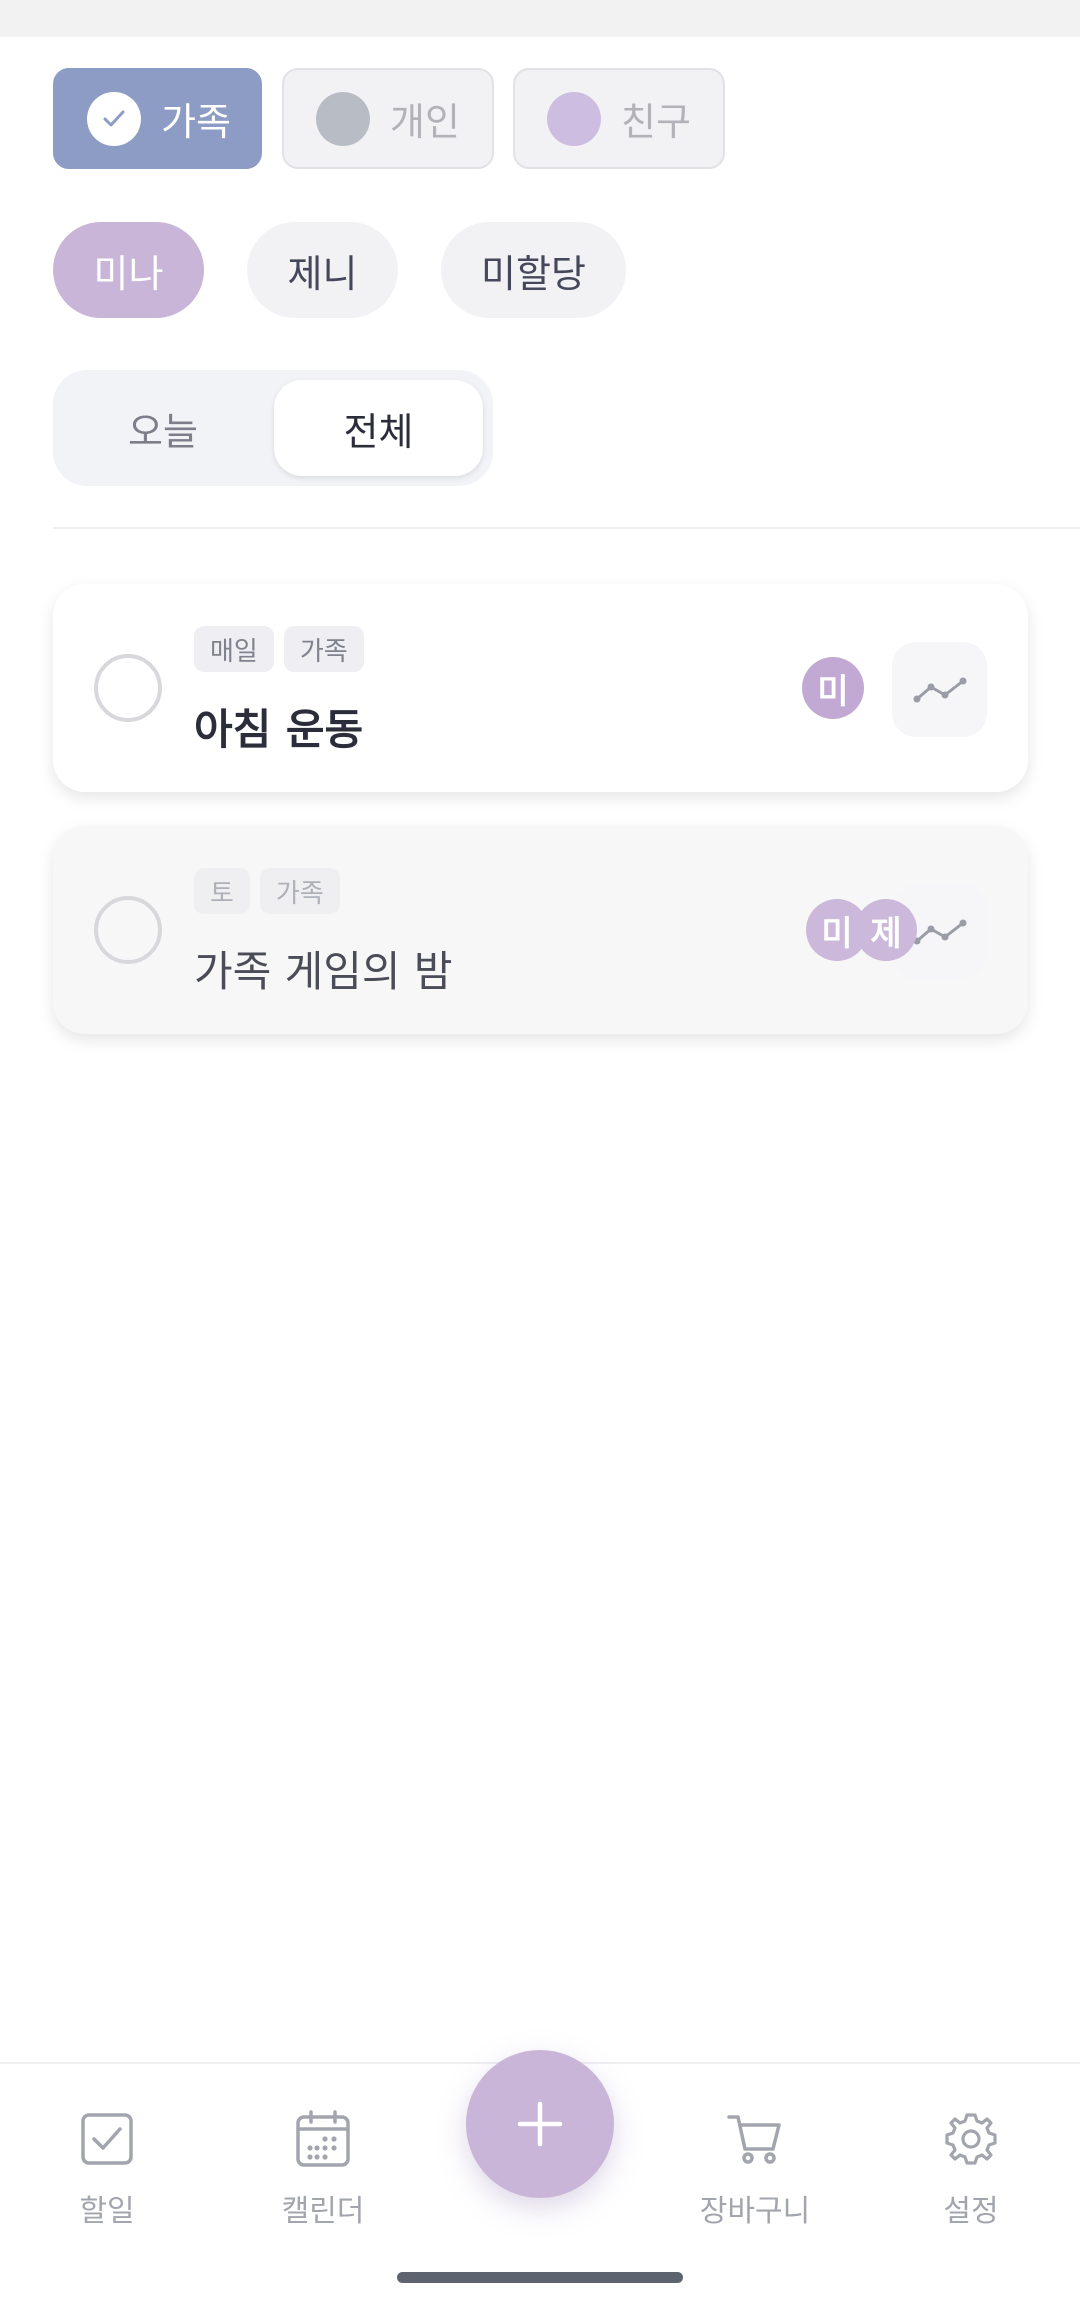  I want to click on task-tags: 토 가족, so click(267, 891).